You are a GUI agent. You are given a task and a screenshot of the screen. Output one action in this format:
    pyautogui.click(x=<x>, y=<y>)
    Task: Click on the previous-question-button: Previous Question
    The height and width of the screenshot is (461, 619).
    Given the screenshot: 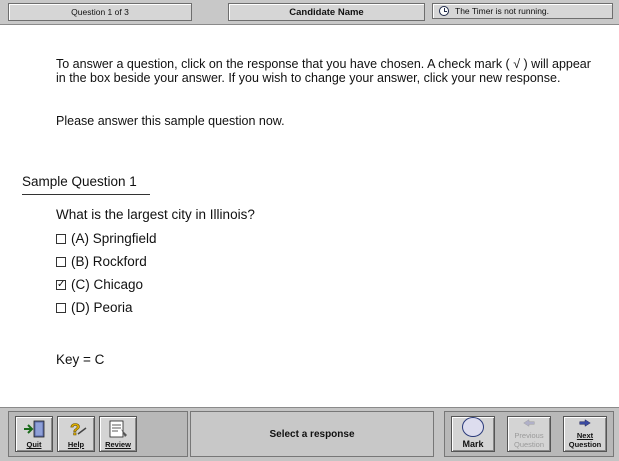 What is the action you would take?
    pyautogui.click(x=529, y=434)
    